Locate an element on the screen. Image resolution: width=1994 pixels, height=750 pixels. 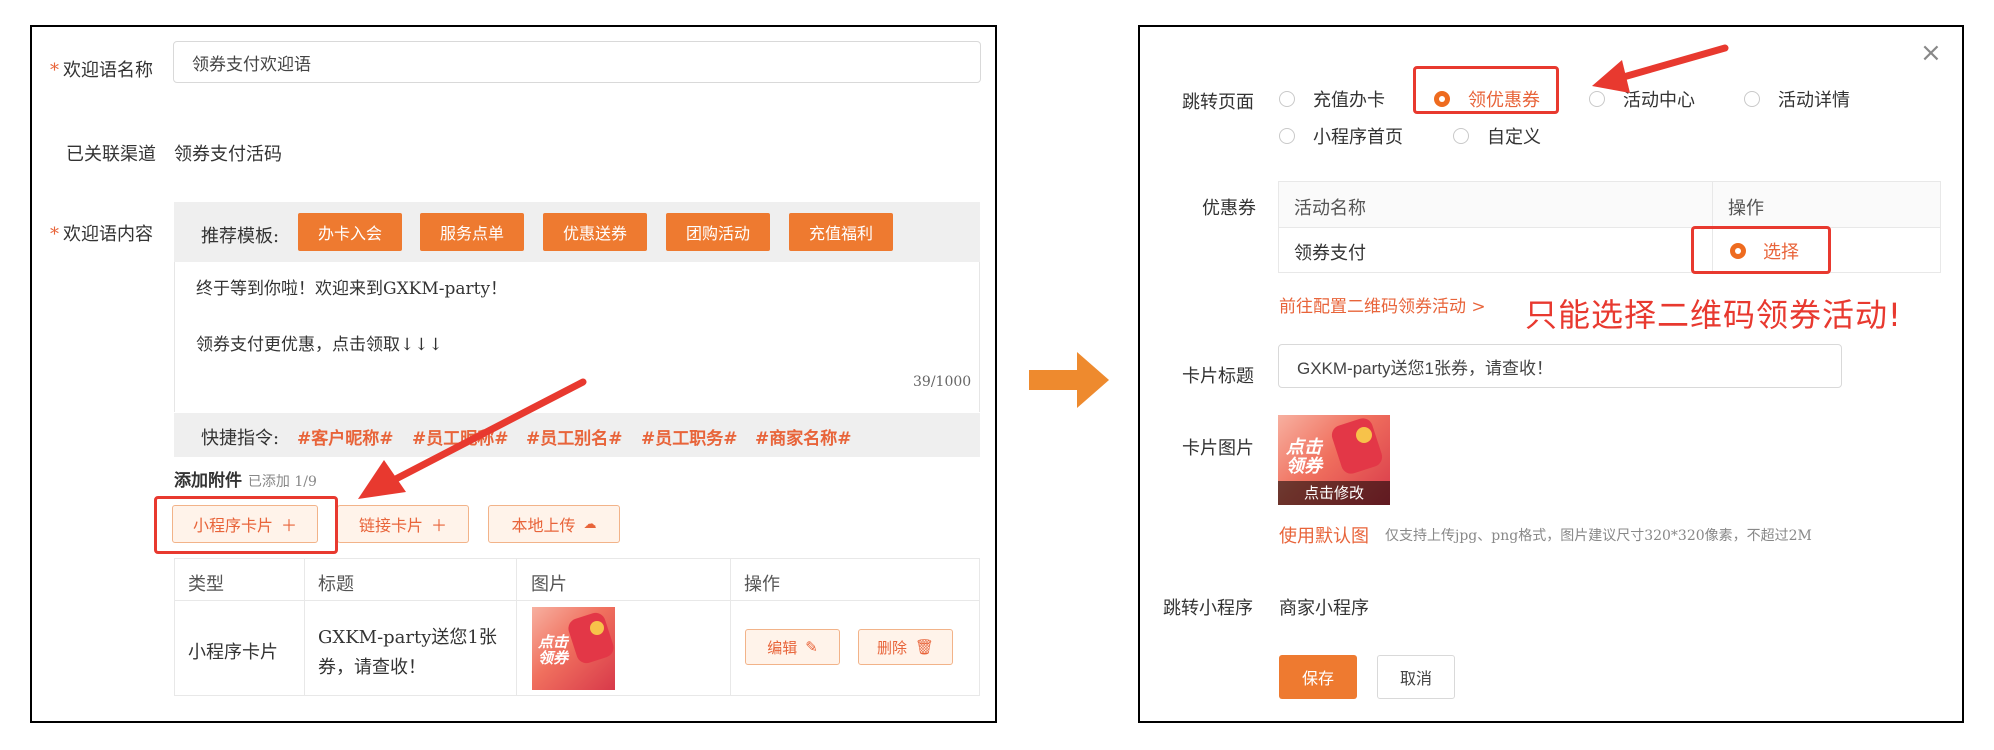
row-edit-button: 编辑 ✎ is located at coordinates (792, 647).